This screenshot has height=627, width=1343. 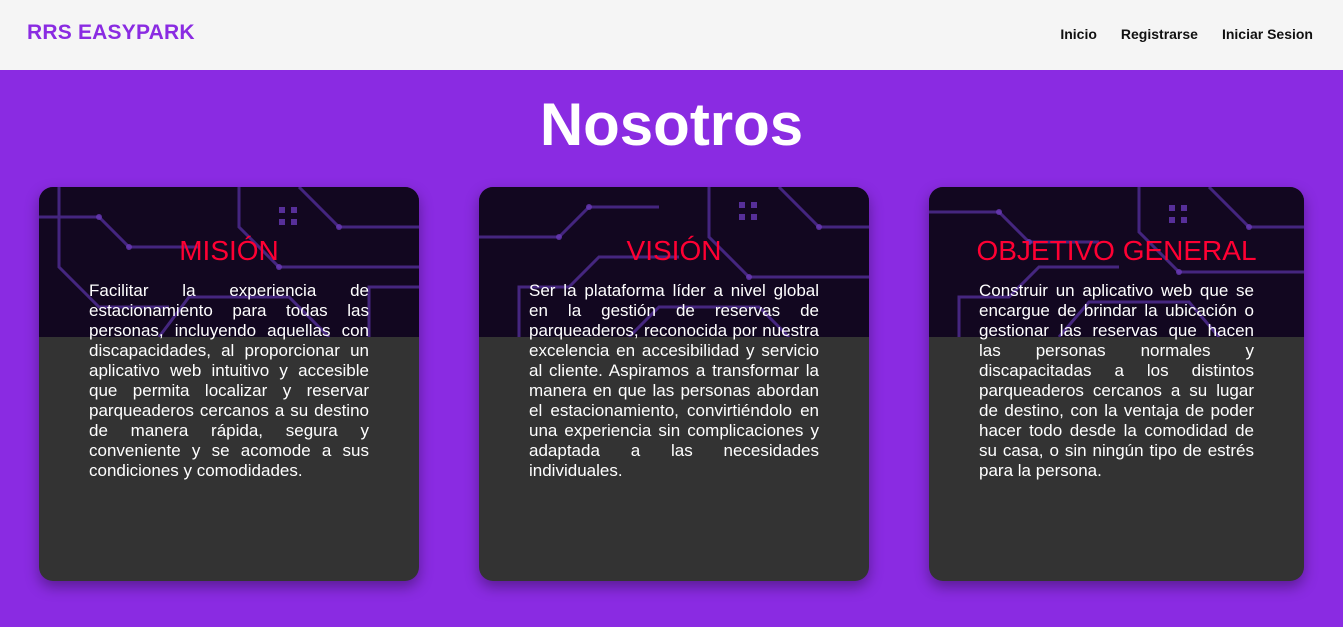 What do you see at coordinates (1267, 34) in the screenshot?
I see `nav-link-iniciar-sesion: Iniciar Sesion` at bounding box center [1267, 34].